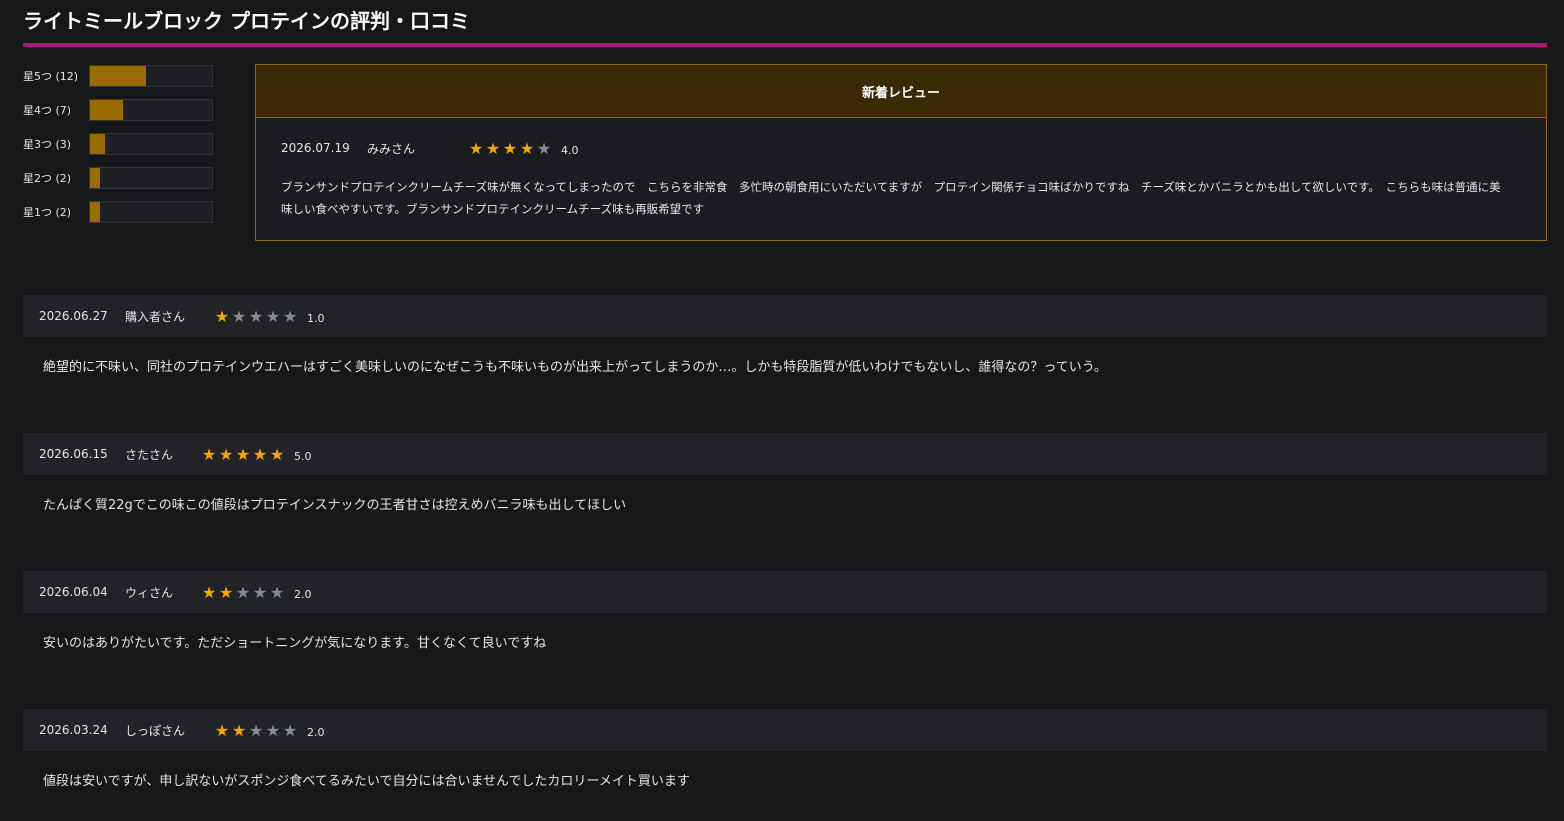  I want to click on review-header: 2026.06.27 購入者さん ★ ★ ★ ★ ★ 1.0, so click(785, 316).